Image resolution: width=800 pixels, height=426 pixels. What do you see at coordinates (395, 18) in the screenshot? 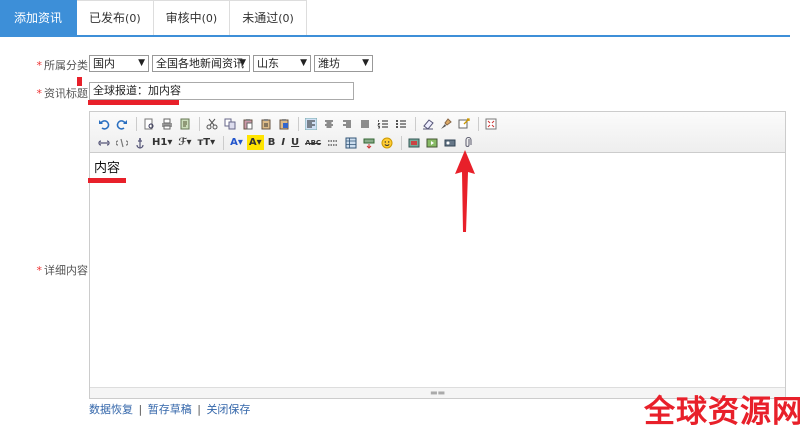
I see `tab-bar: 添加资讯 已发布(0) 审核中(0) 未通过(0)` at bounding box center [395, 18].